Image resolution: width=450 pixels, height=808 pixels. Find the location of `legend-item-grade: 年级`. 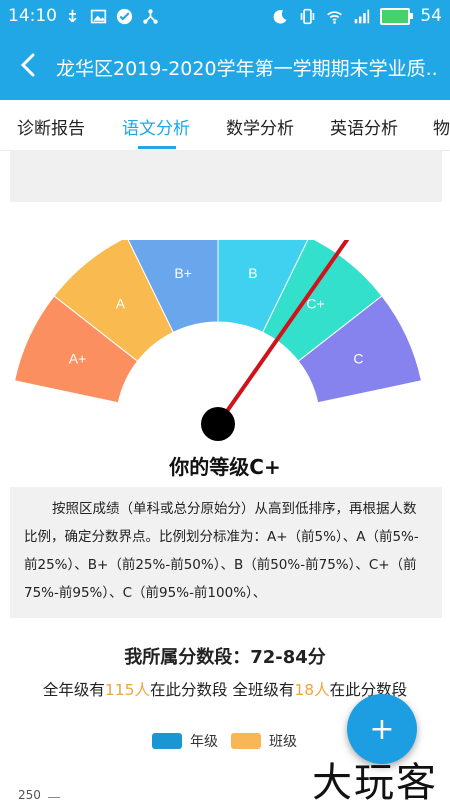

legend-item-grade: 年级 is located at coordinates (185, 741).